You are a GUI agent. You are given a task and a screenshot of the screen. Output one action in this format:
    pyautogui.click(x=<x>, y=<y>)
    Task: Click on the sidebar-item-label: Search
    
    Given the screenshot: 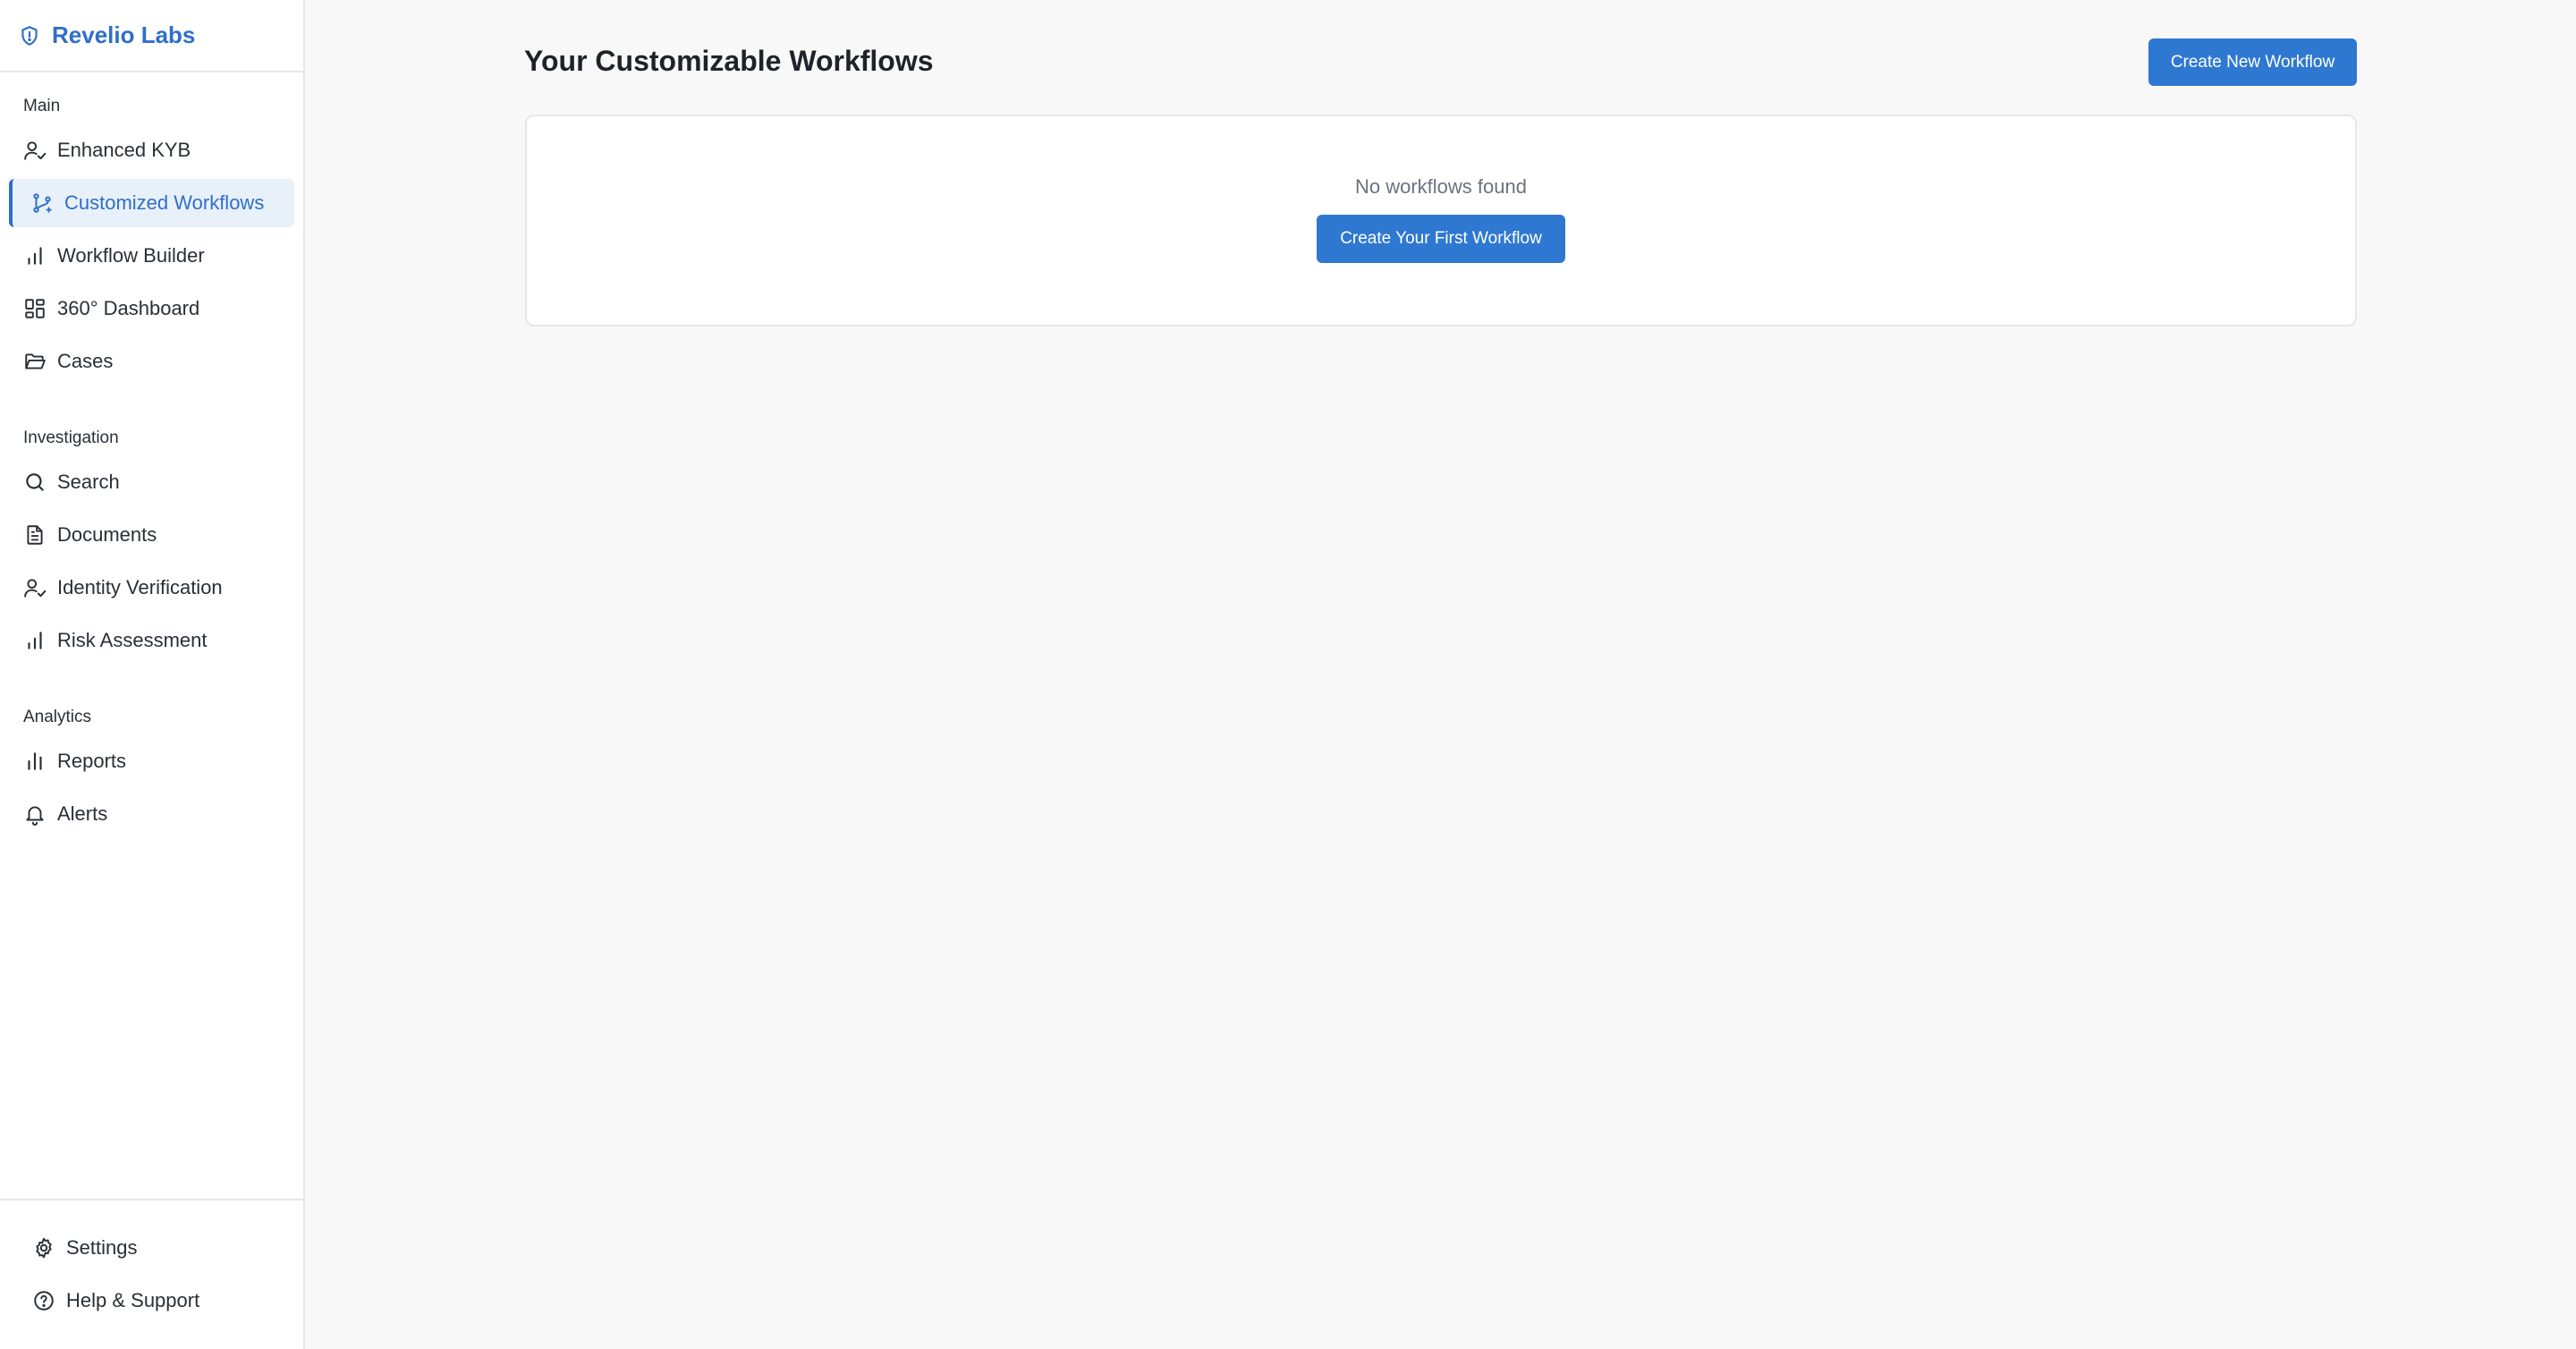 What is the action you would take?
    pyautogui.click(x=88, y=482)
    